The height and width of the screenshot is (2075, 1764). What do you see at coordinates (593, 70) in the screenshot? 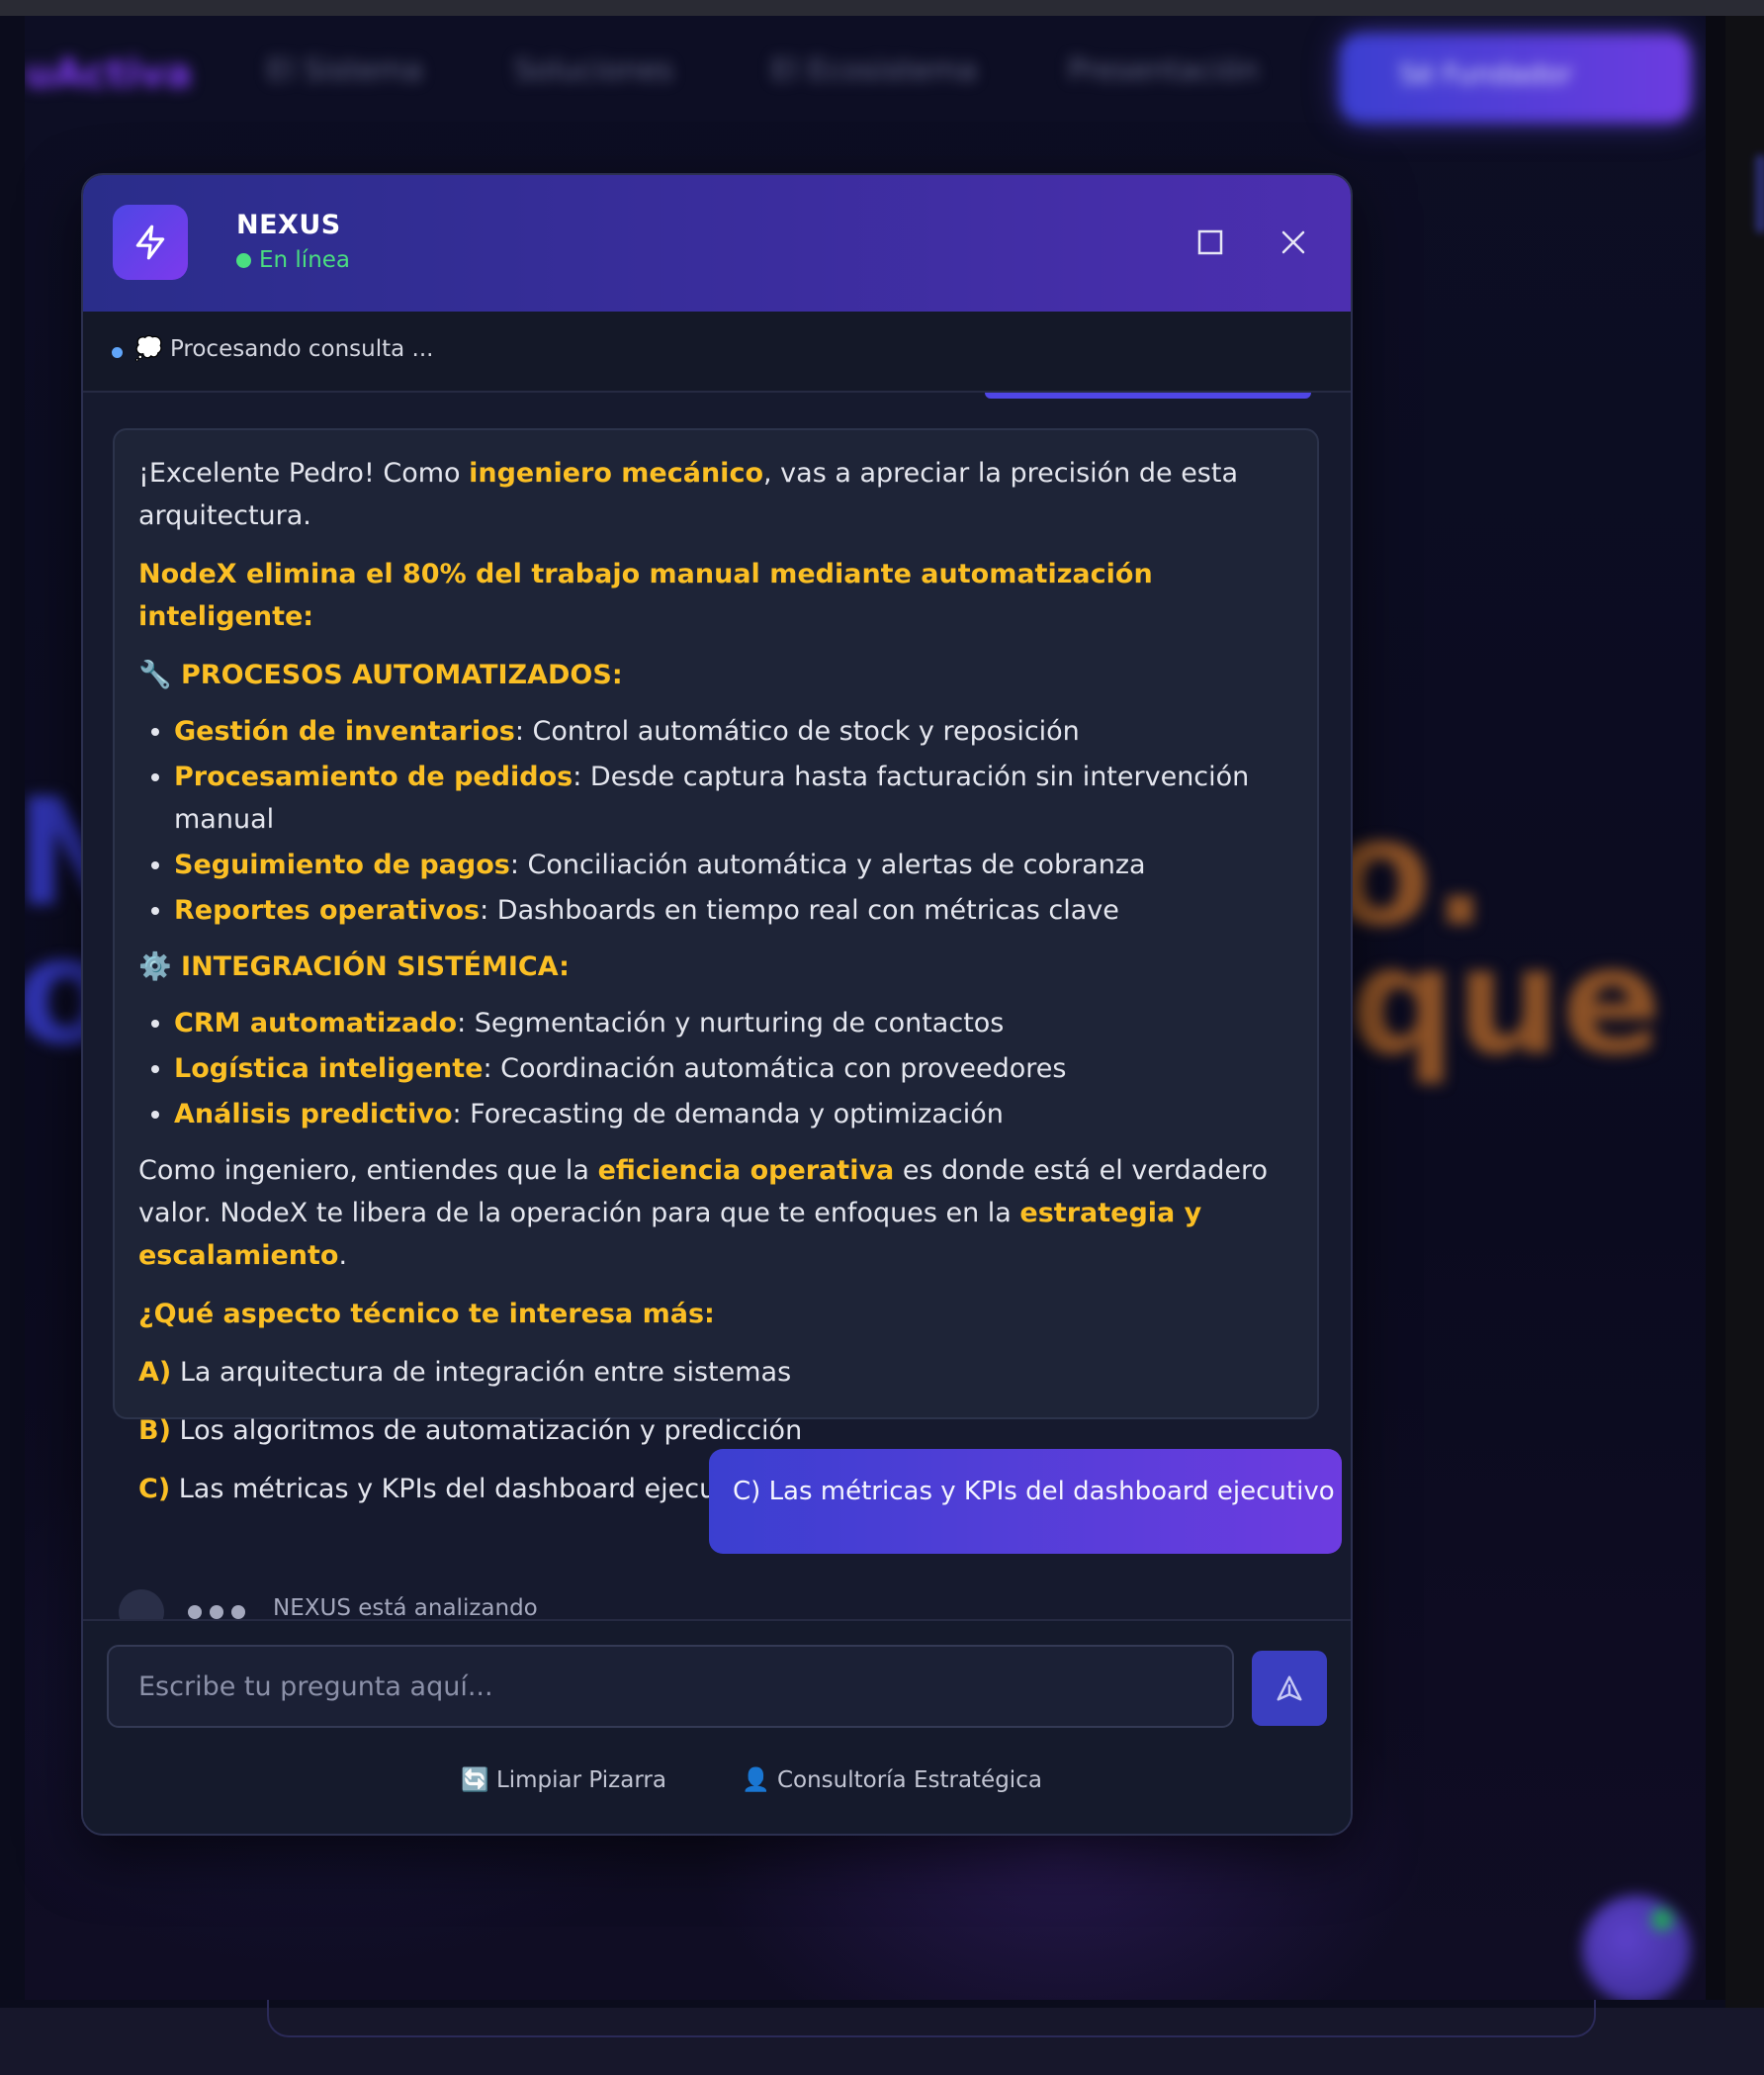
I see `nav-item-soluciones: Soluciones` at bounding box center [593, 70].